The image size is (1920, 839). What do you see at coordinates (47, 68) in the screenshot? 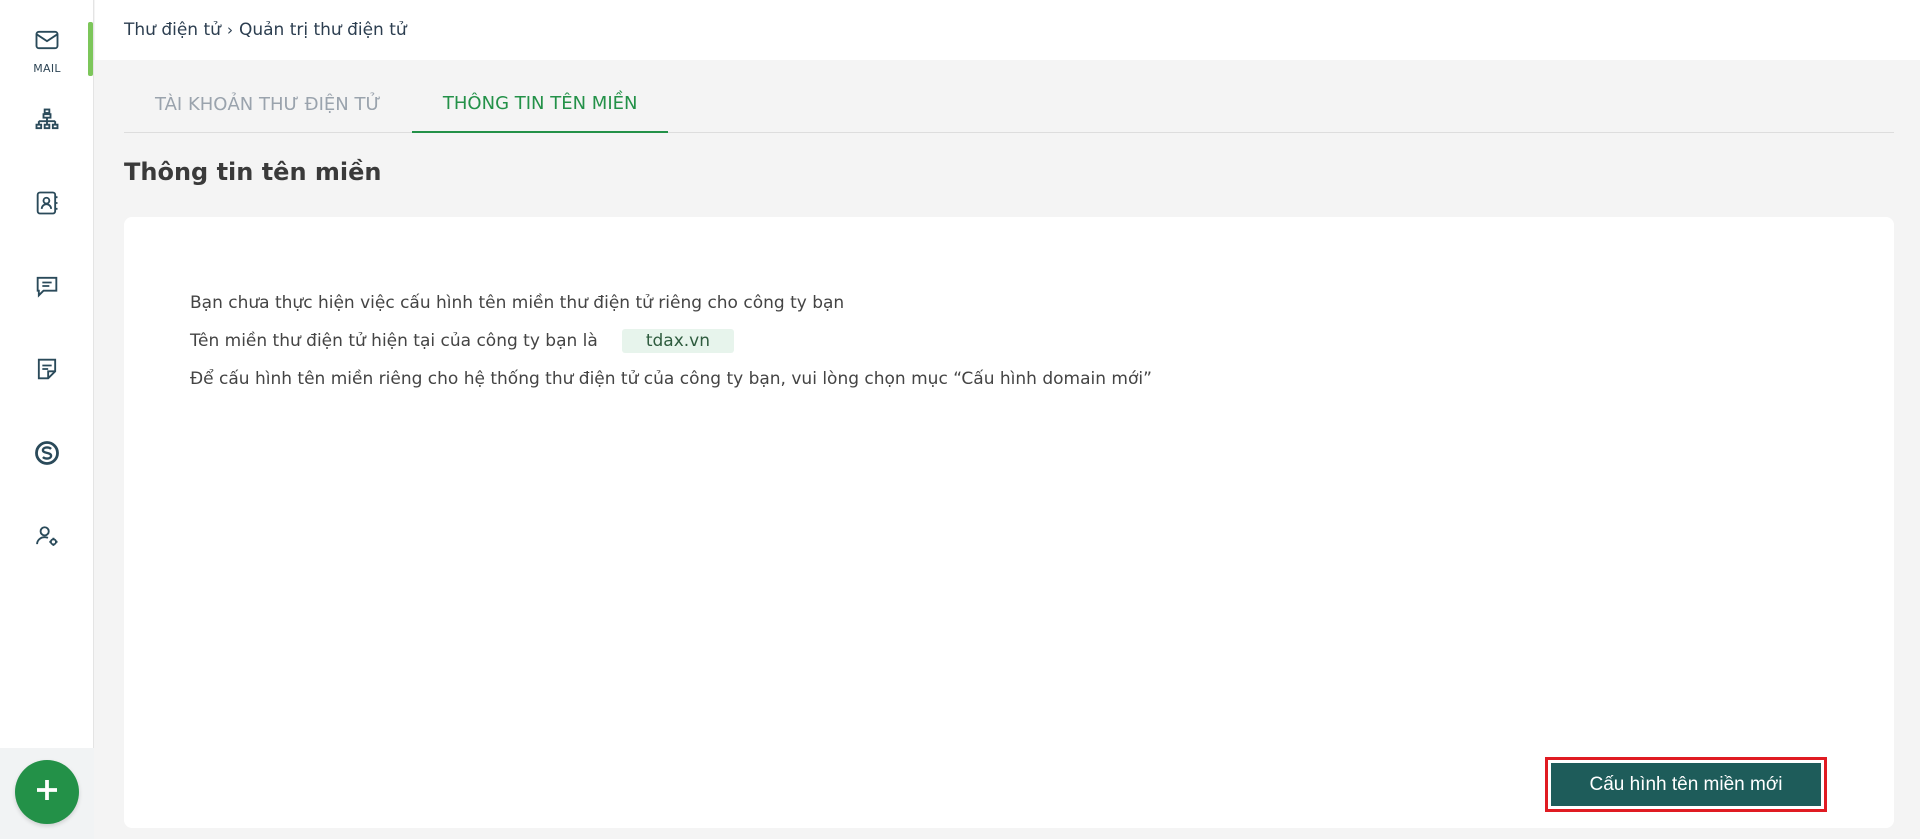
I see `nav-mail-label: MAIL` at bounding box center [47, 68].